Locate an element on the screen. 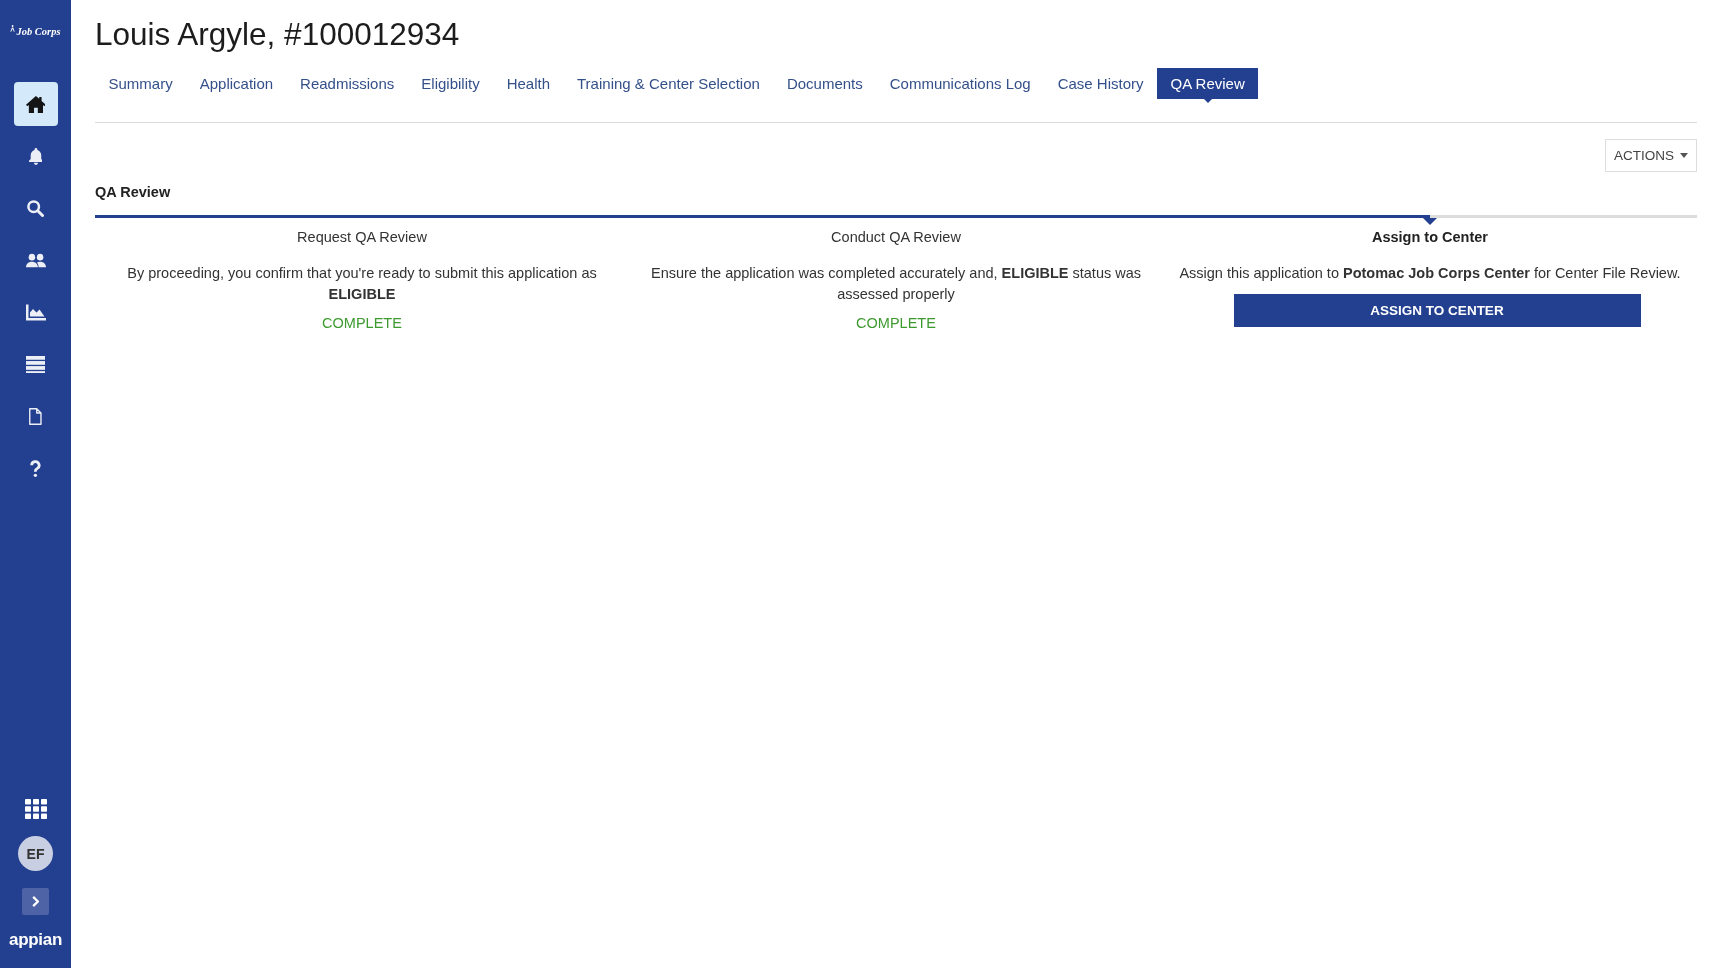 Image resolution: width=1722 pixels, height=968 pixels. section-title: QA Review is located at coordinates (133, 192).